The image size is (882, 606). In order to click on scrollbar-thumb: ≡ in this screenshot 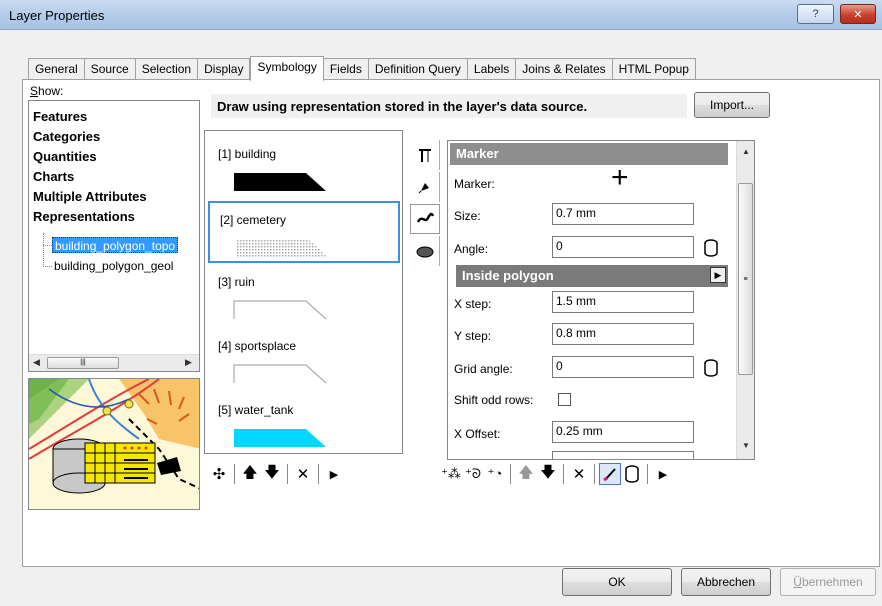, I will do `click(745, 279)`.